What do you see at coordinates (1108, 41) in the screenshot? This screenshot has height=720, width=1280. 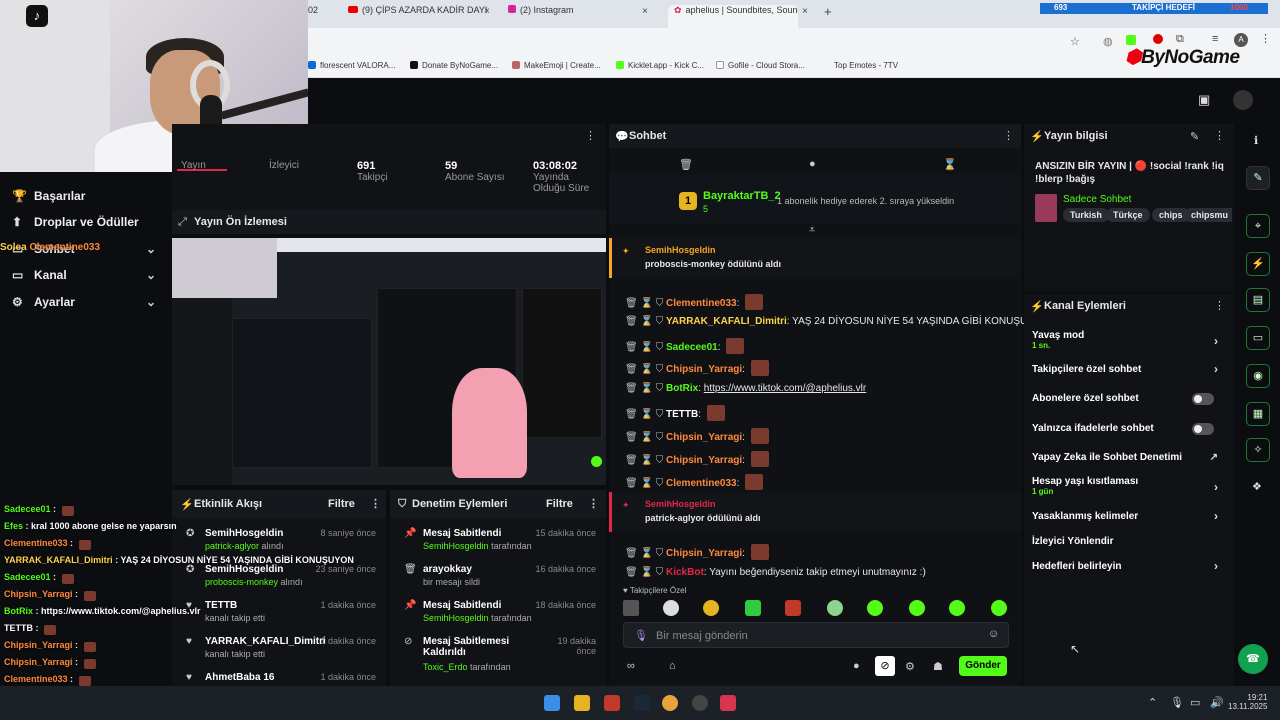 I see `shield-icon: ◍` at bounding box center [1108, 41].